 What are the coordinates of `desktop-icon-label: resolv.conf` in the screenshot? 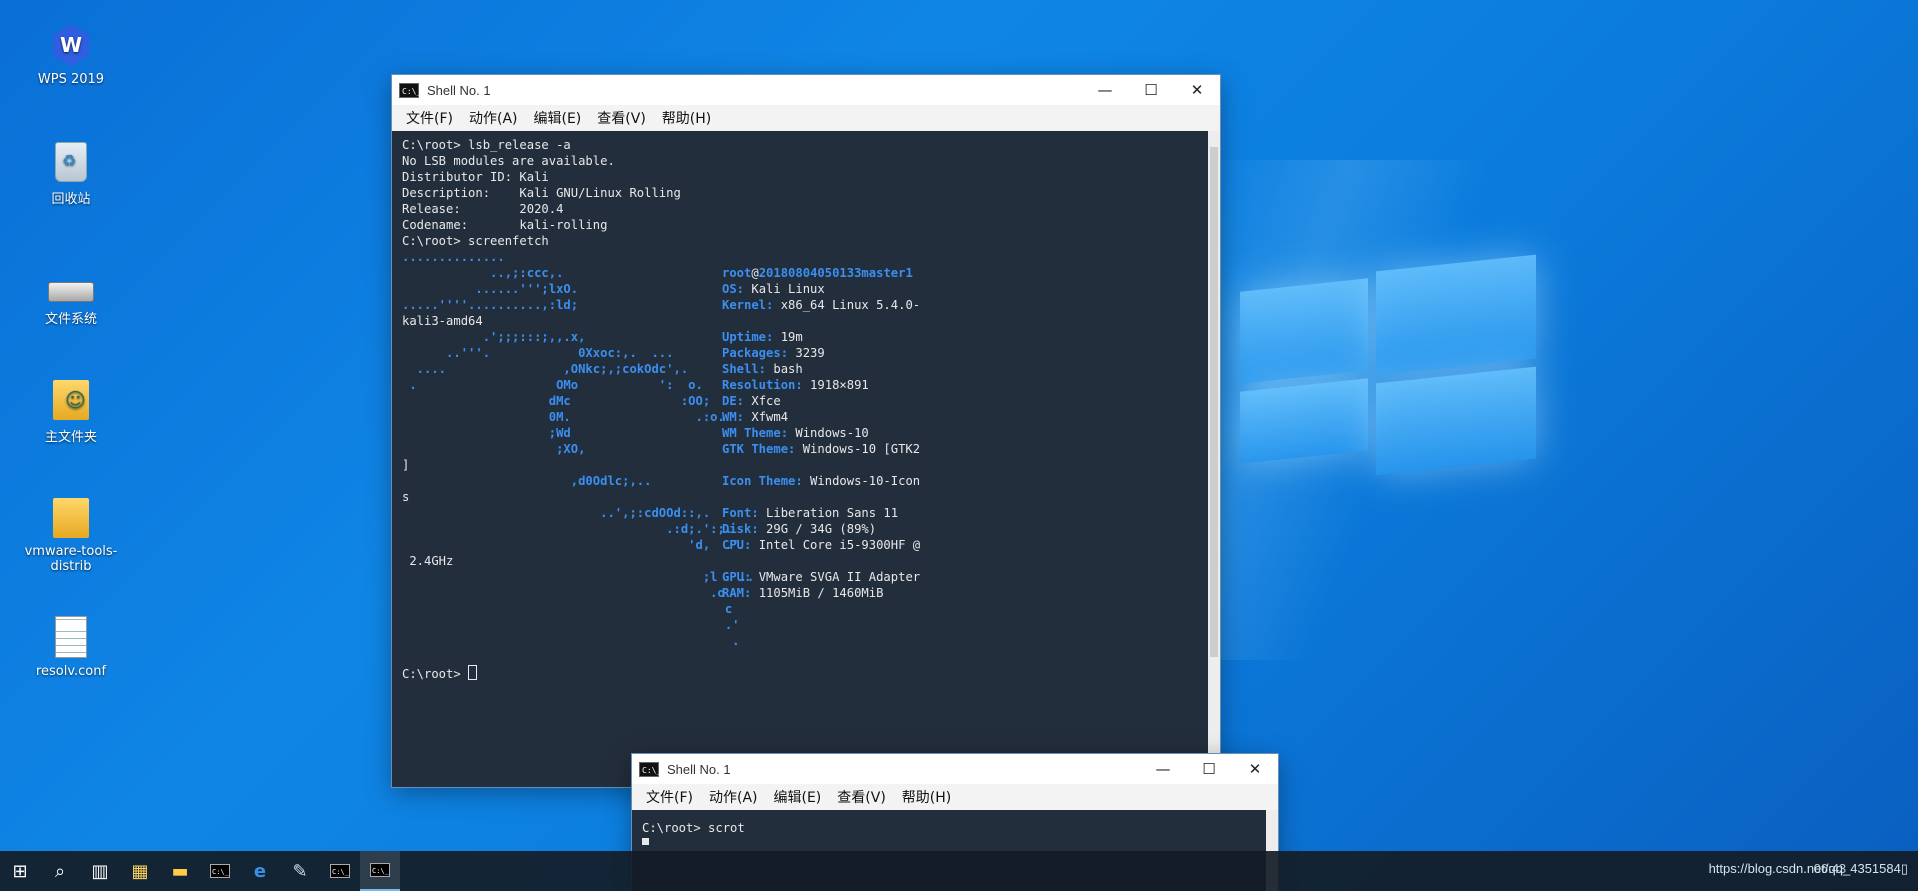 It's located at (71, 671).